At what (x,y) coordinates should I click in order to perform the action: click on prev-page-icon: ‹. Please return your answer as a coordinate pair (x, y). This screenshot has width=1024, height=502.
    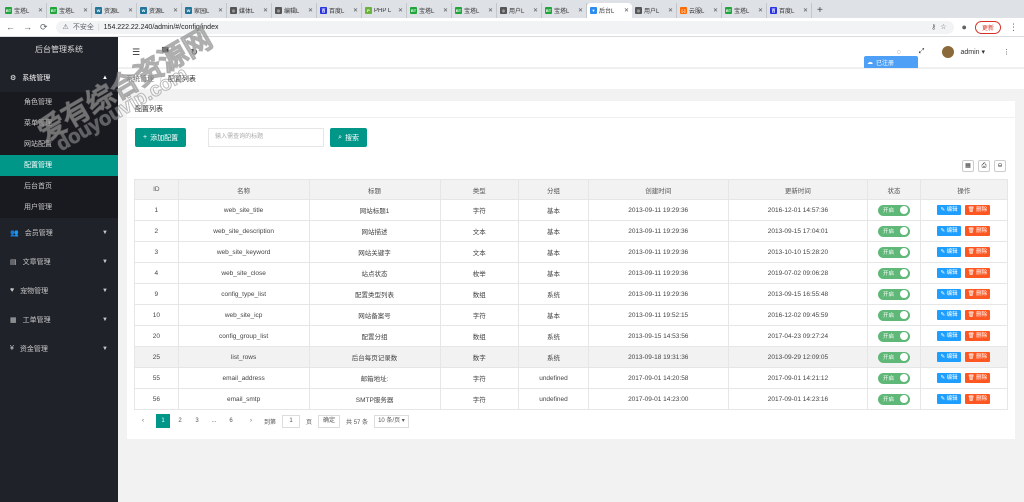
    Looking at the image, I should click on (143, 421).